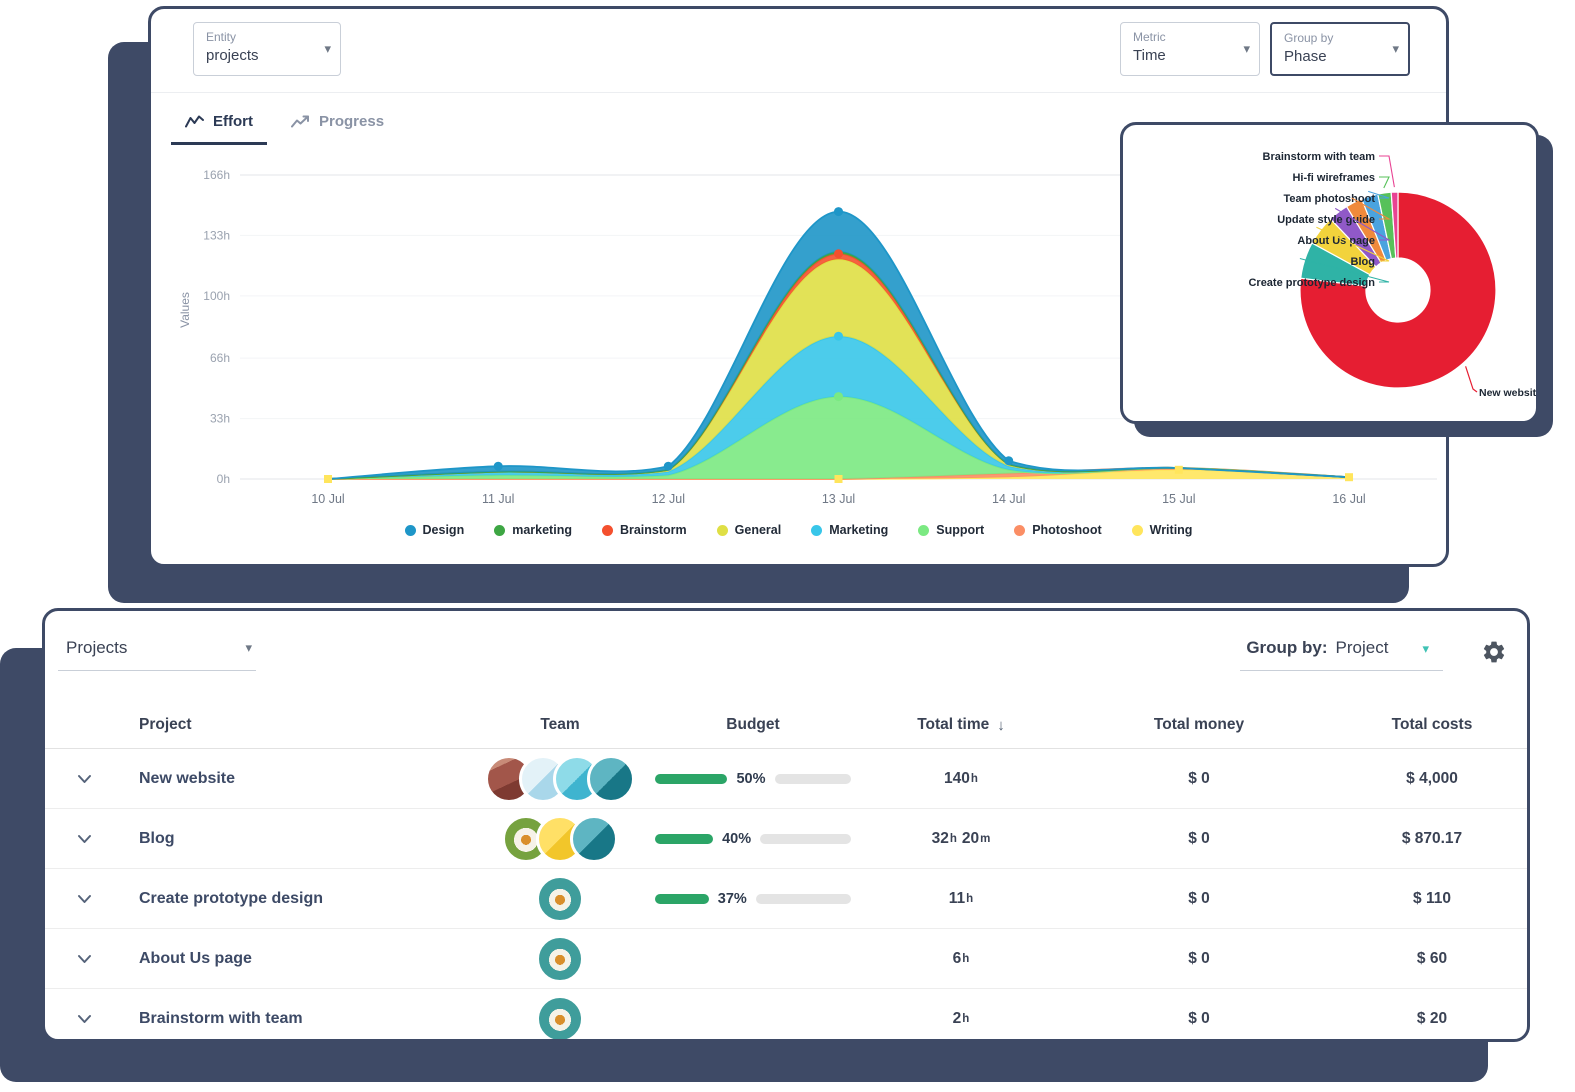  Describe the element at coordinates (560, 725) in the screenshot. I see `column-header-team: Team` at that location.